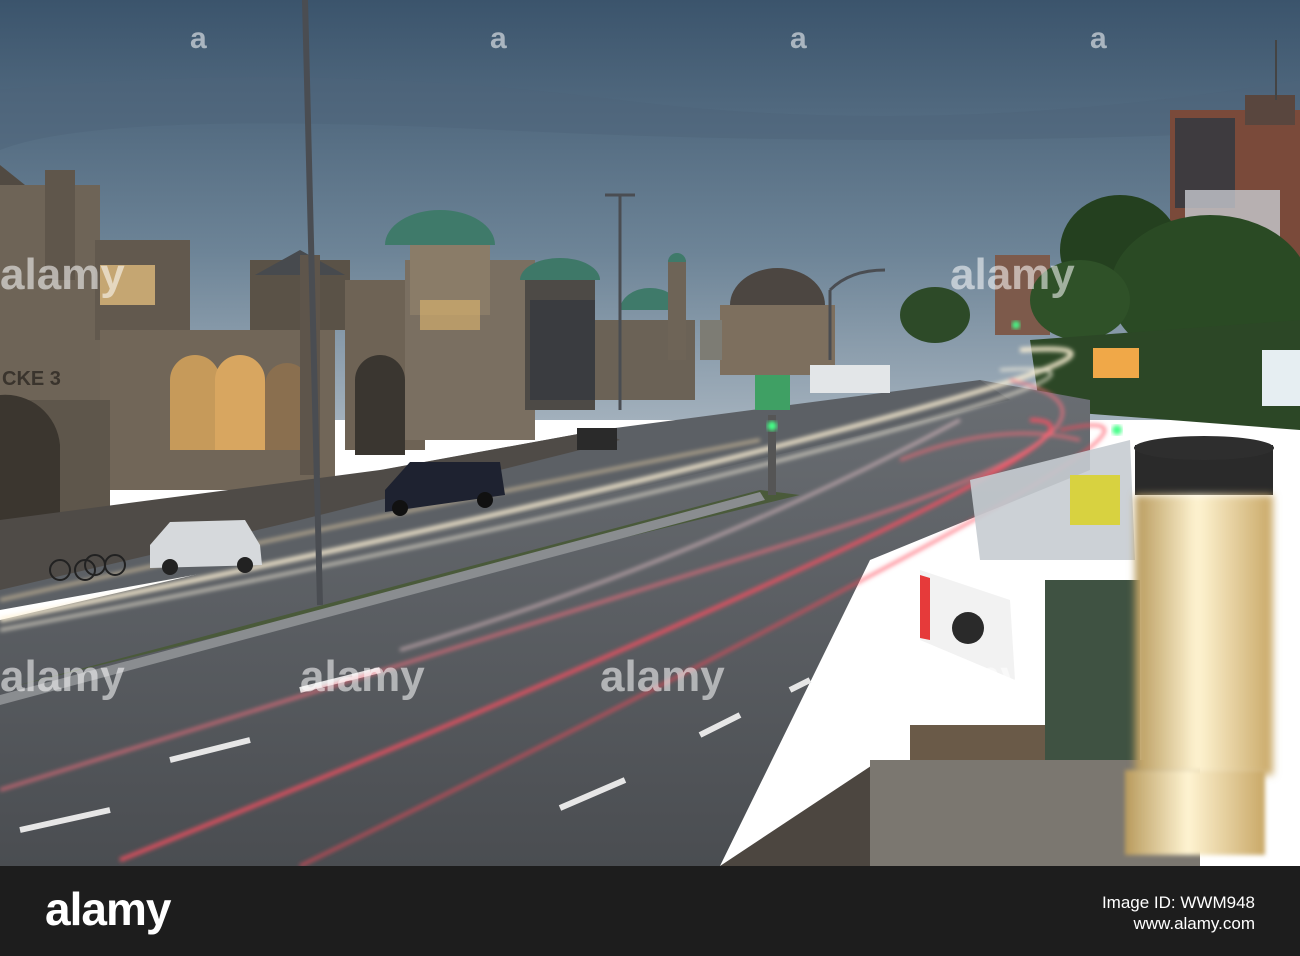 This screenshot has height=956, width=1300. Describe the element at coordinates (1281, 378) in the screenshot. I see `billboard-right` at that location.